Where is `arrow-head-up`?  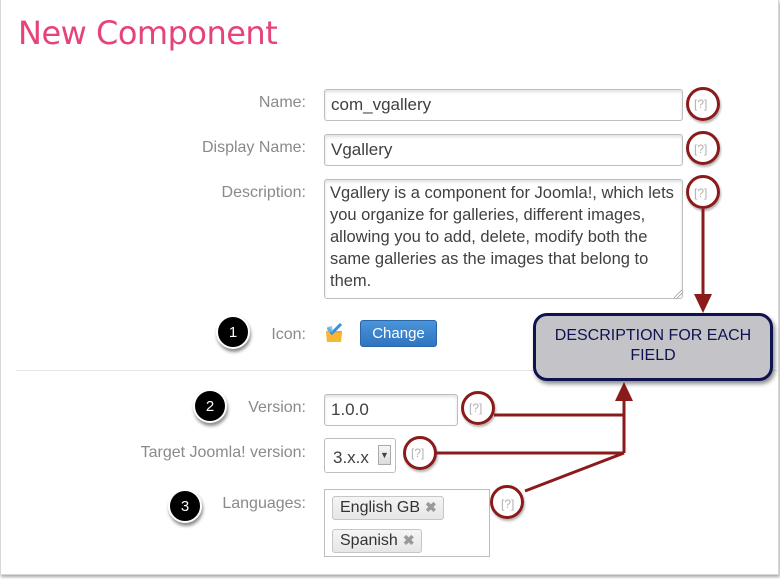
arrow-head-up is located at coordinates (624, 391).